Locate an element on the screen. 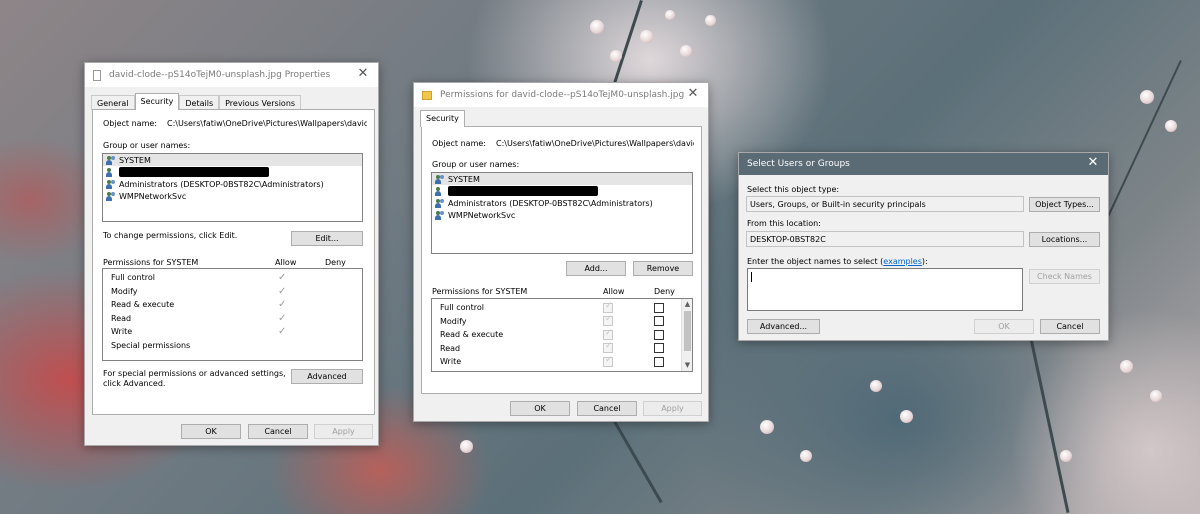 This screenshot has width=1200, height=514. chevron-up-icon: ▲ is located at coordinates (687, 304).